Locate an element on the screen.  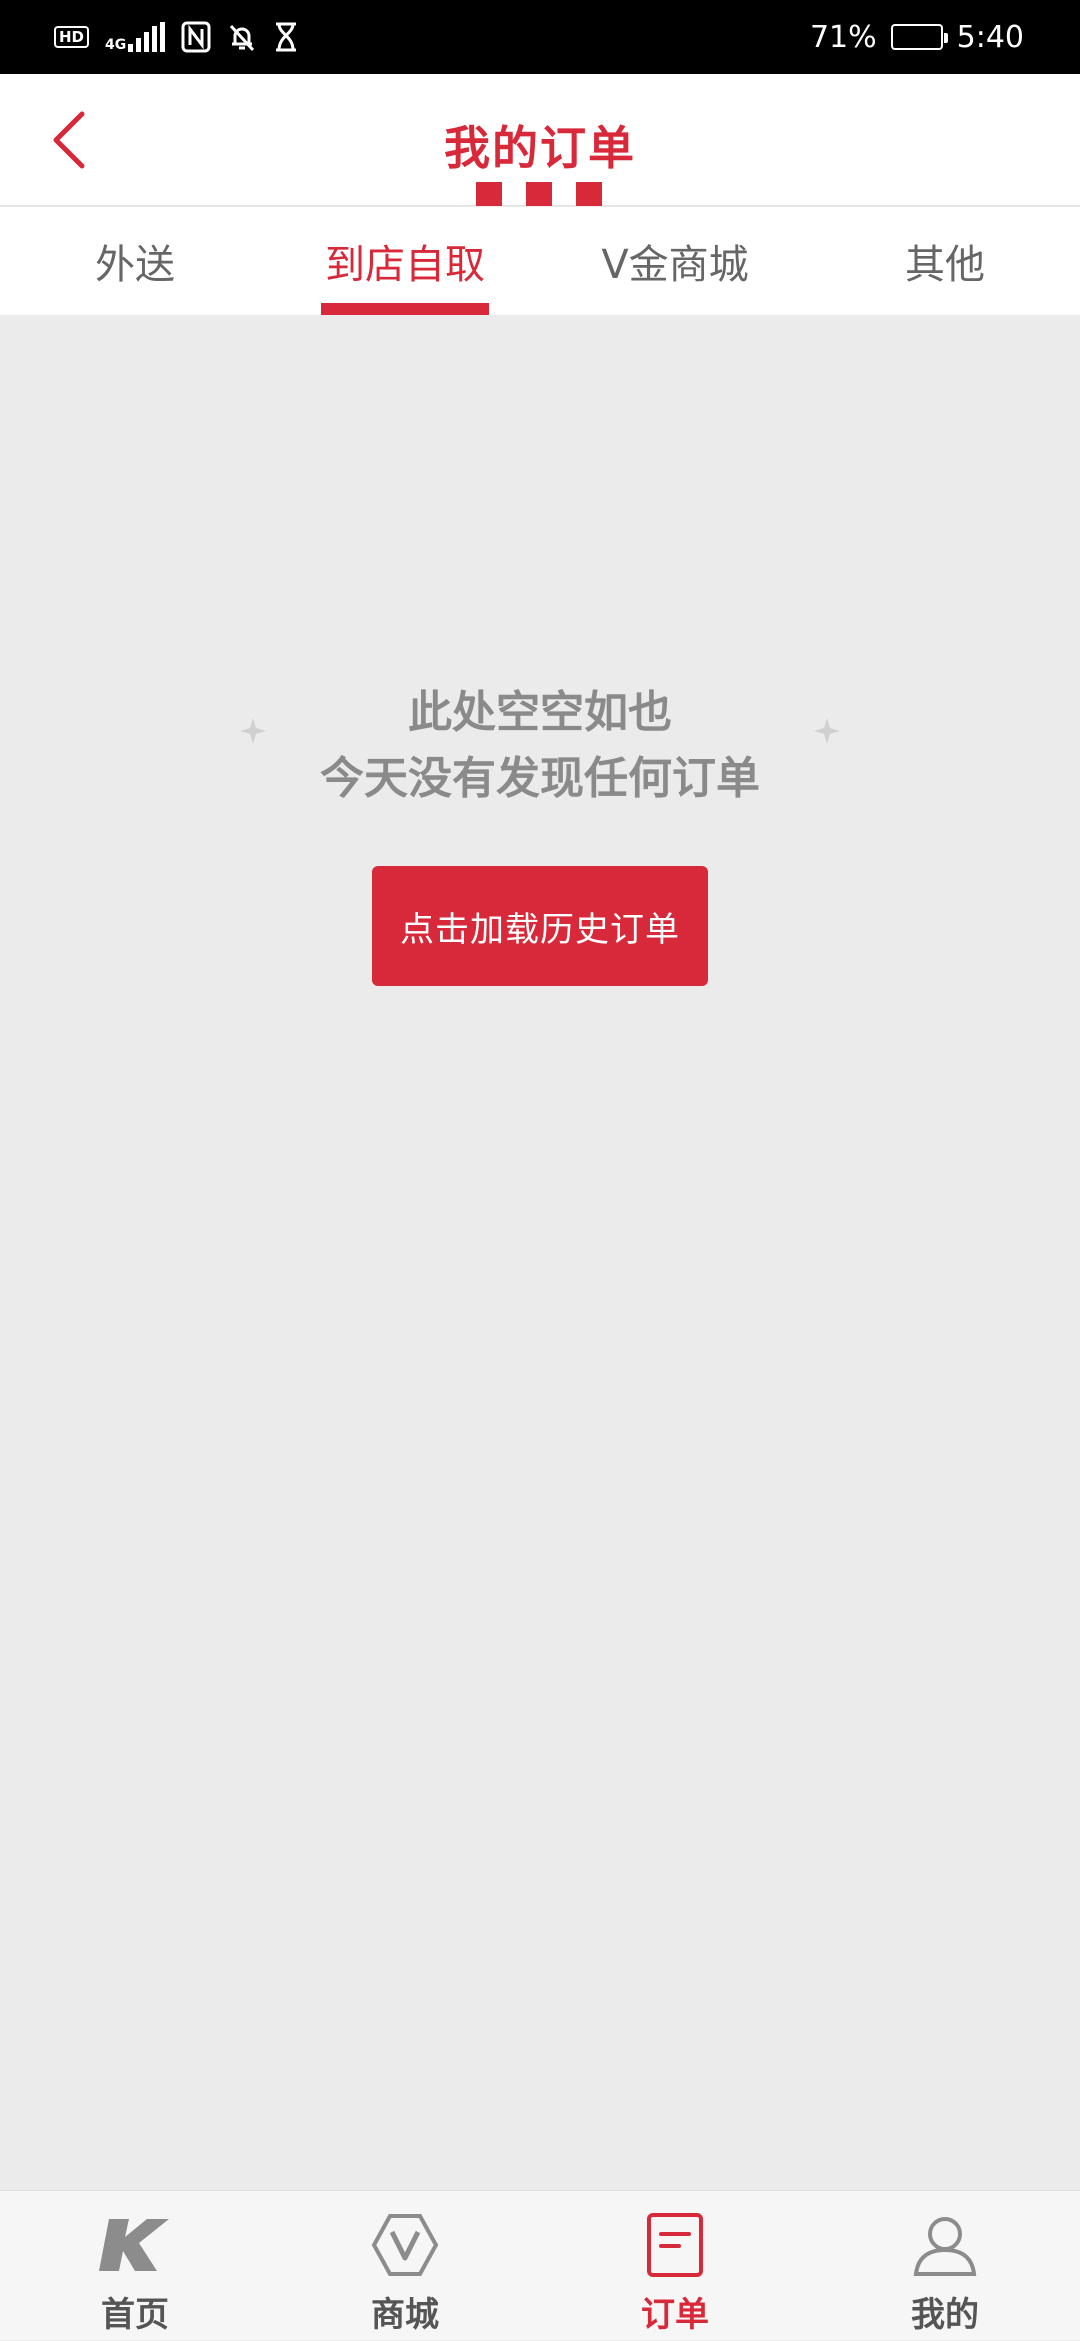
nav-profile: 我的 is located at coordinates (945, 2266).